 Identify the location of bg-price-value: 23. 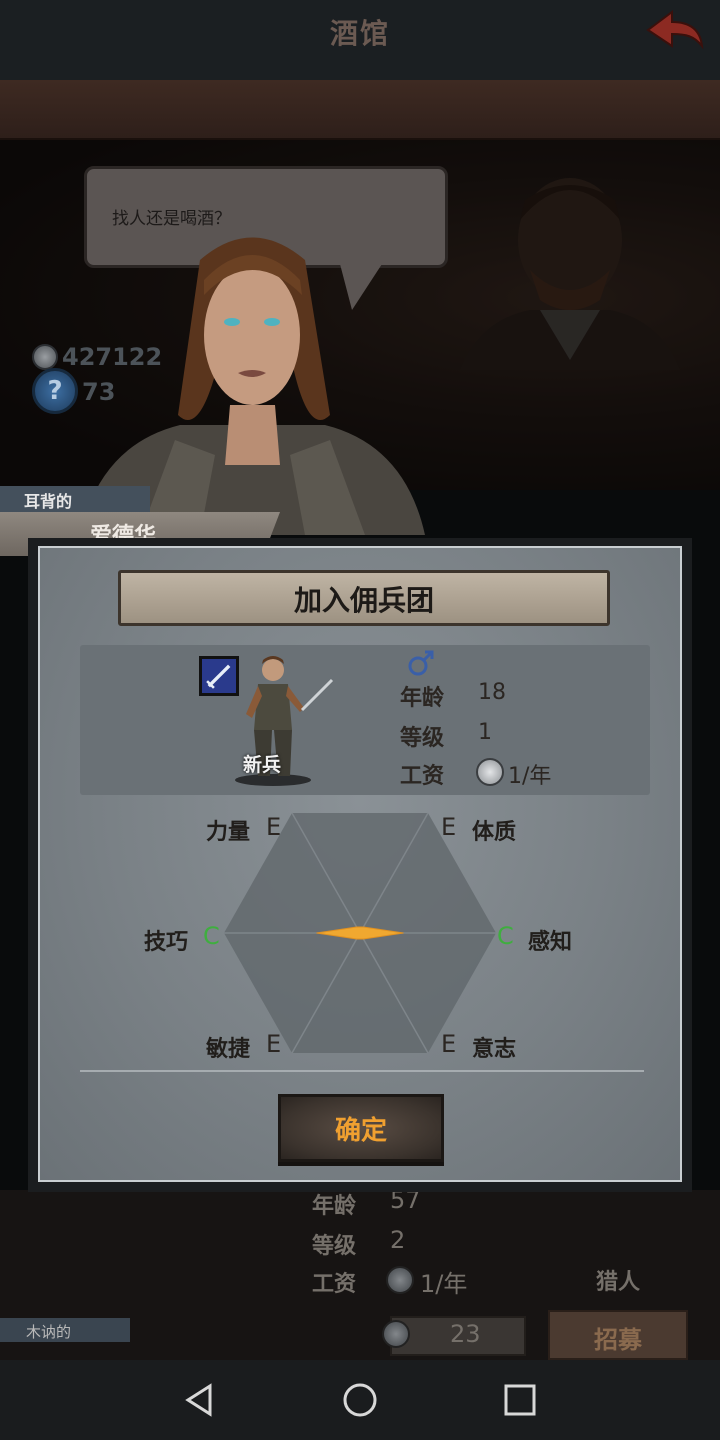
(465, 1334).